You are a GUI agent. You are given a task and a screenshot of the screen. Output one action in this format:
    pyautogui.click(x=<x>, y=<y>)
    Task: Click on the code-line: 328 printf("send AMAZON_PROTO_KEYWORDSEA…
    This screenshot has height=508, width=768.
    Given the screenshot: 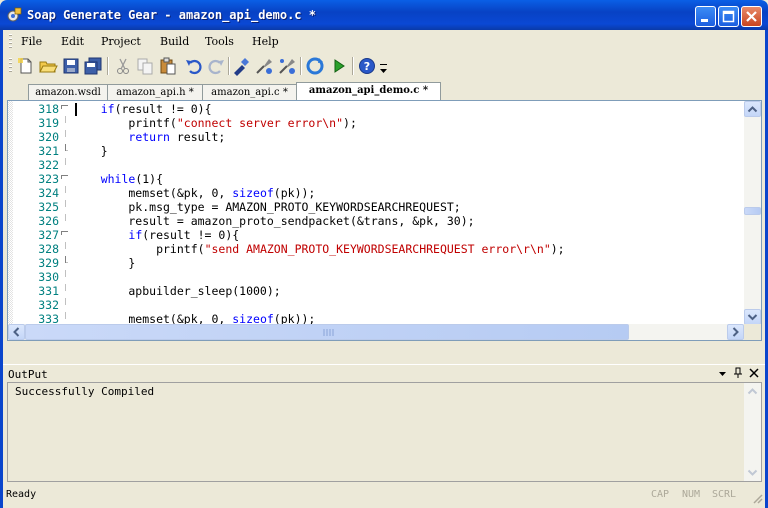 What is the action you would take?
    pyautogui.click(x=377, y=249)
    